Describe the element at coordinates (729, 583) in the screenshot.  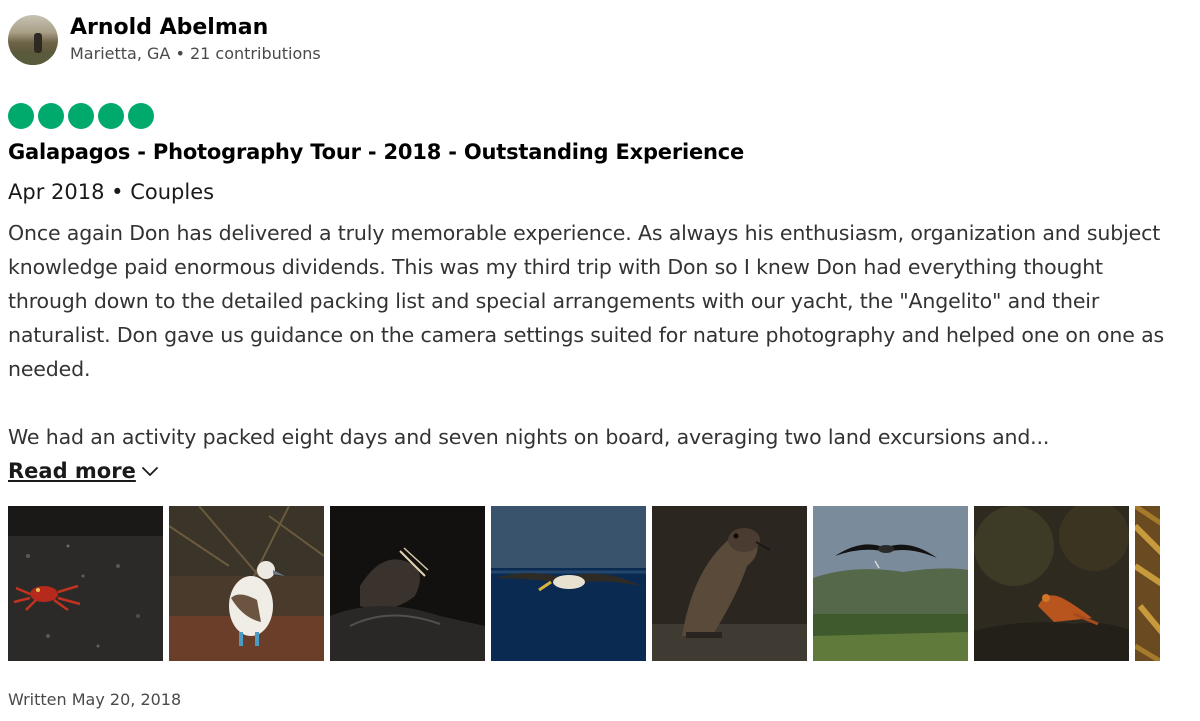
I see `fur-seal-photo` at that location.